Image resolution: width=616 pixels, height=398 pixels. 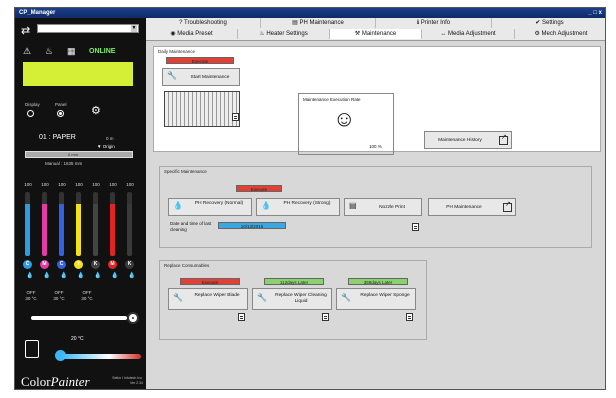 I want to click on swap-icon: ⇄, so click(x=25, y=30).